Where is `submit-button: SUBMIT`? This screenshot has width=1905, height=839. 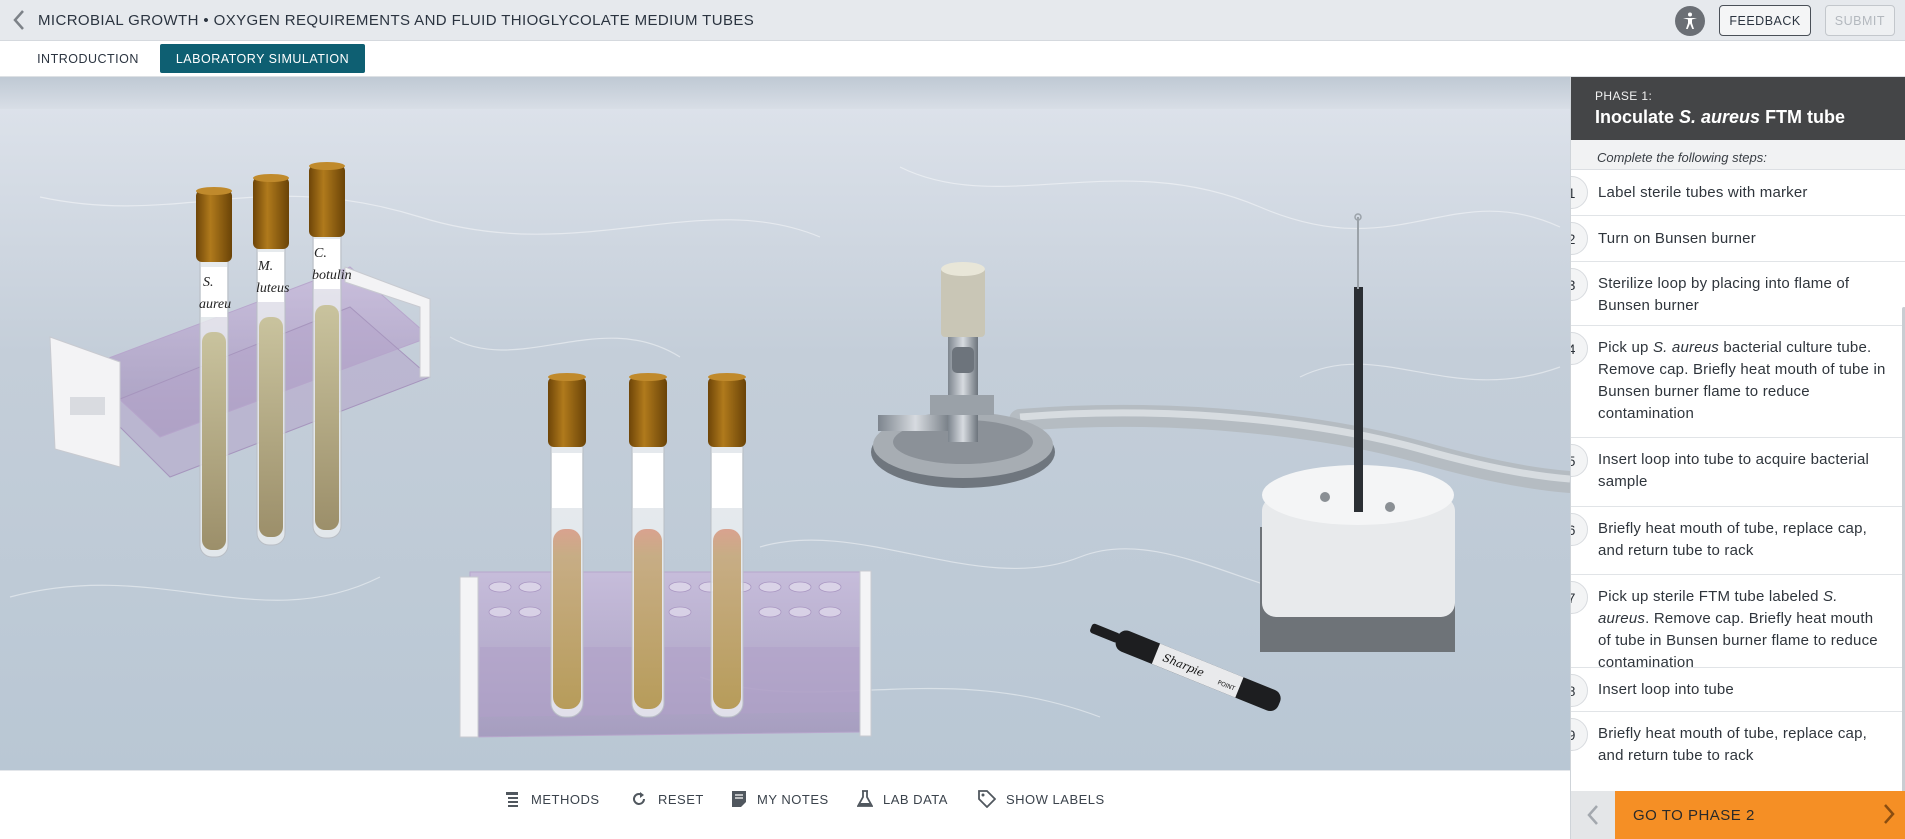
submit-button: SUBMIT is located at coordinates (1859, 20).